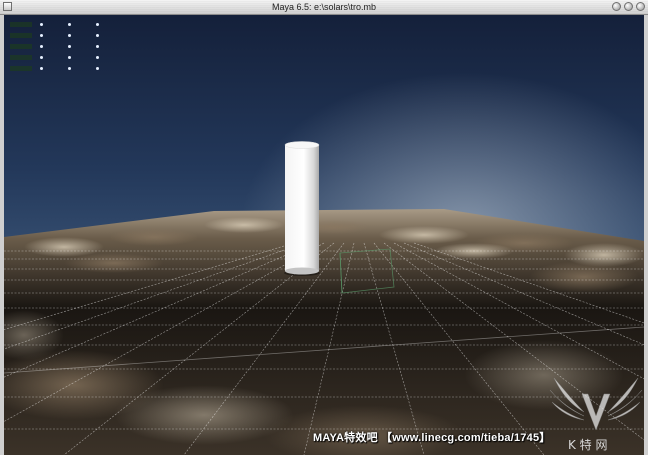  Describe the element at coordinates (302, 208) in the screenshot. I see `cylinder-object` at that location.